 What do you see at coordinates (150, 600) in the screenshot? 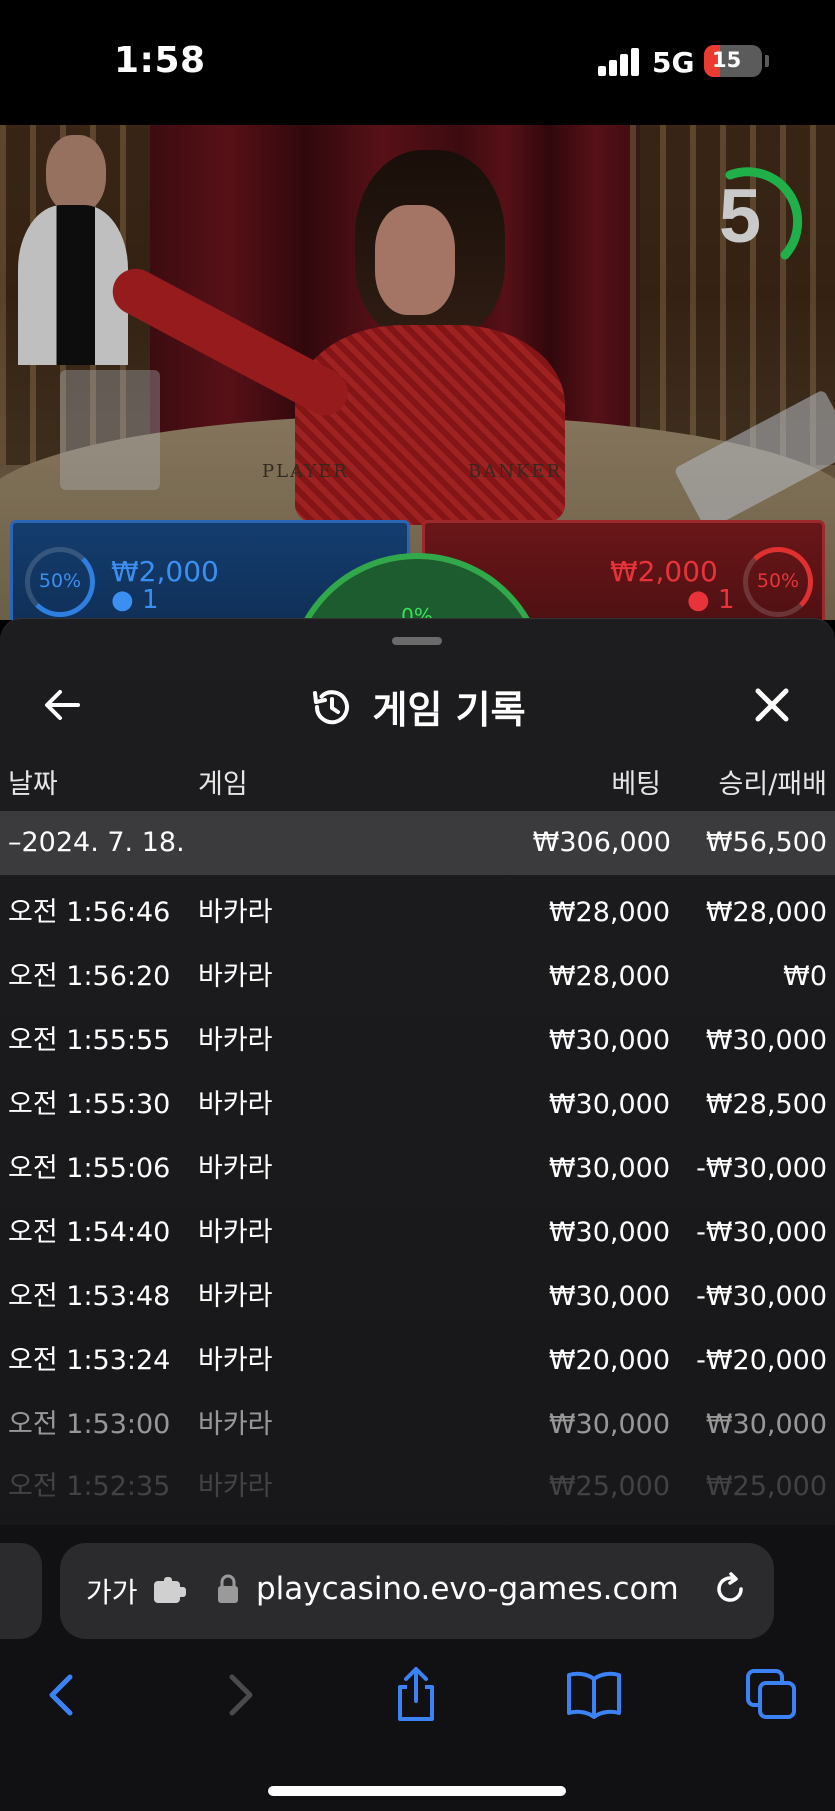
I see `player-count-value: 1` at bounding box center [150, 600].